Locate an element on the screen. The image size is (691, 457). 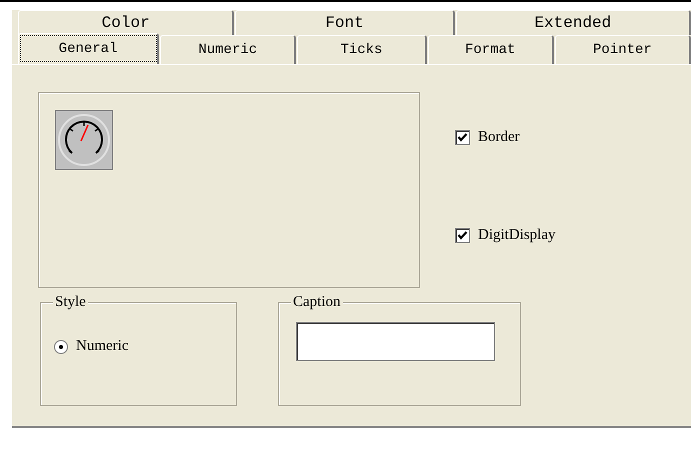
checkbox-label: Border is located at coordinates (499, 137).